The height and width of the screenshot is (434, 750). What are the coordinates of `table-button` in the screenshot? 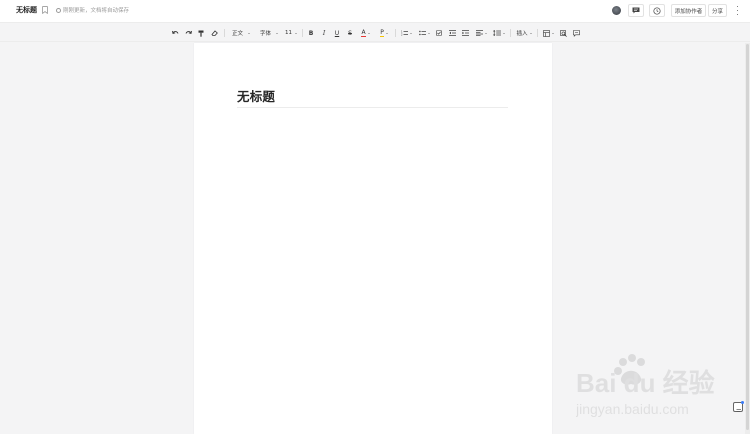 It's located at (548, 33).